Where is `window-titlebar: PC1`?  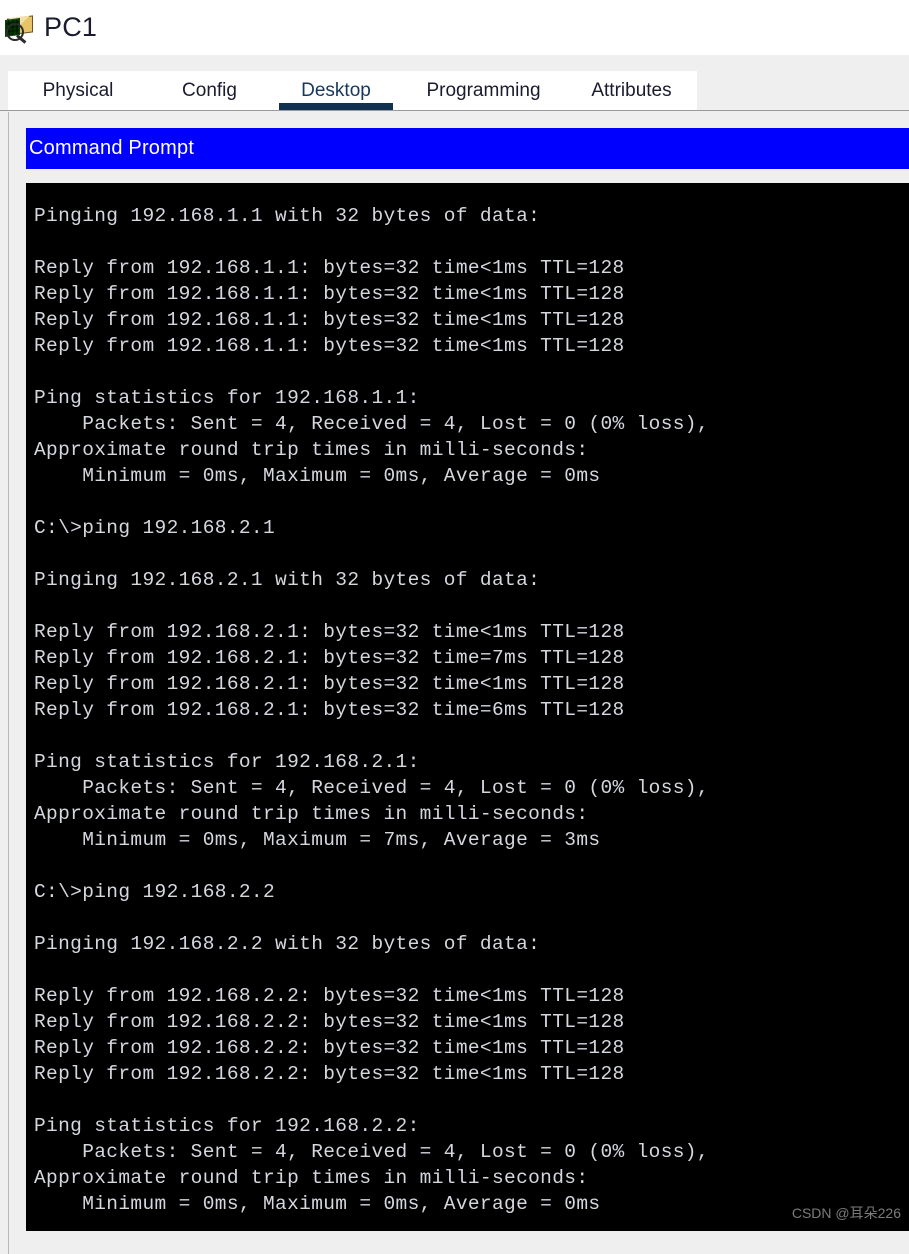
window-titlebar: PC1 is located at coordinates (454, 27).